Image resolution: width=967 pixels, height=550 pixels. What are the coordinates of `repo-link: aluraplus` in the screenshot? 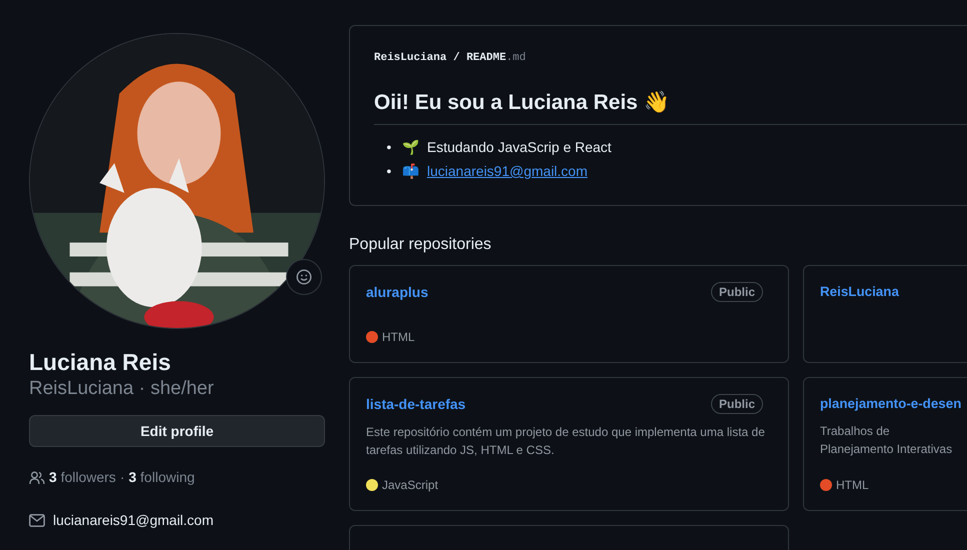 It's located at (397, 292).